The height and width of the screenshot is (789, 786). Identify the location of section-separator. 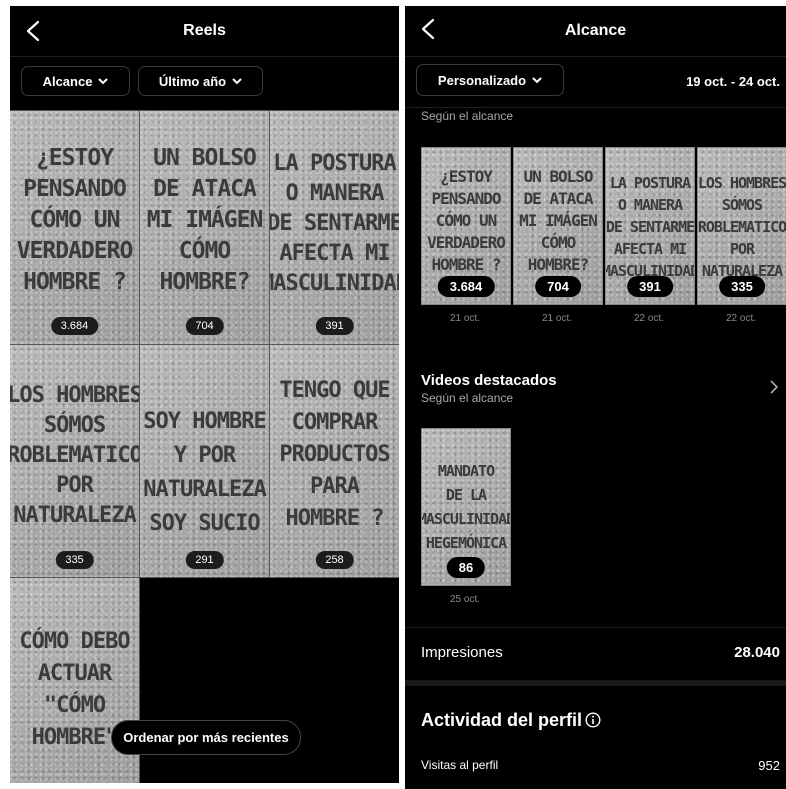
(595, 683).